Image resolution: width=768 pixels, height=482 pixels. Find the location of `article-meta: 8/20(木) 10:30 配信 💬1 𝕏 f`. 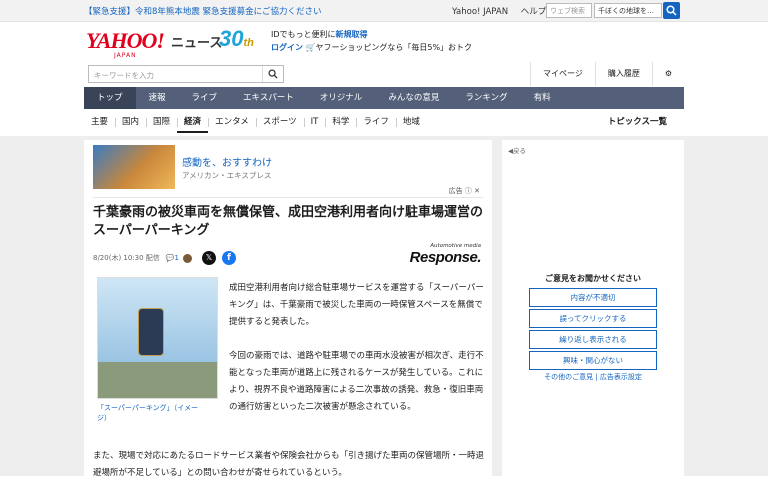

article-meta: 8/20(木) 10:30 配信 💬1 𝕏 f is located at coordinates (164, 258).